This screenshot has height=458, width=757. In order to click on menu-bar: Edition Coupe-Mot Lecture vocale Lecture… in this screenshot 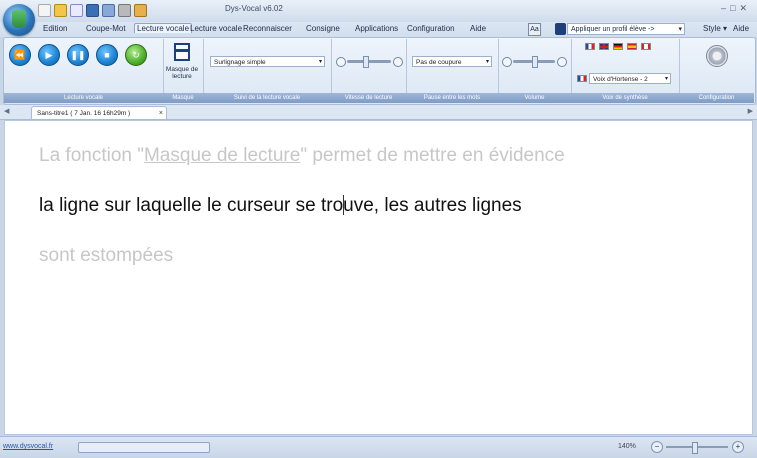, I will do `click(378, 29)`.